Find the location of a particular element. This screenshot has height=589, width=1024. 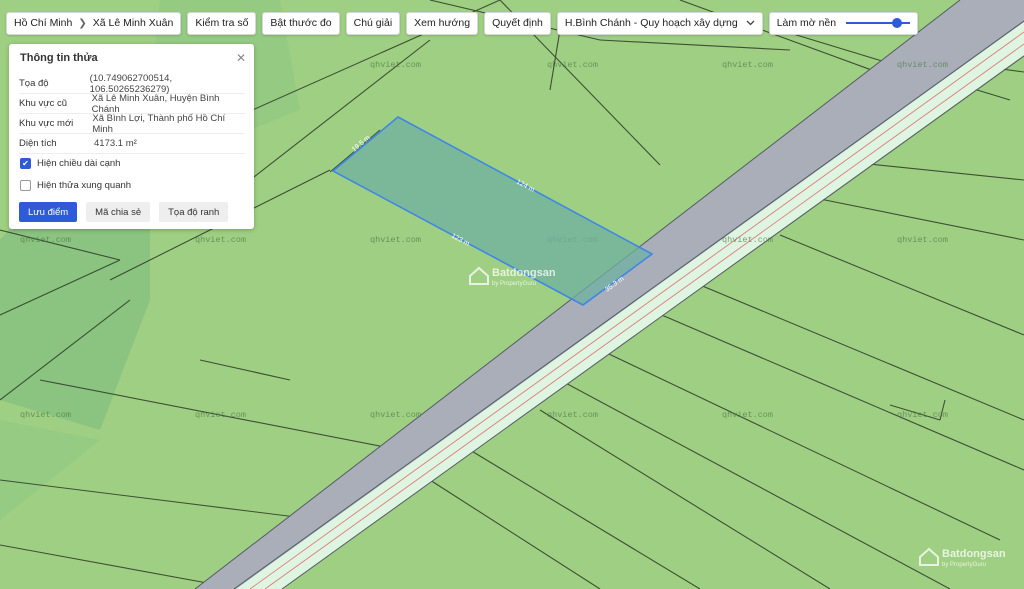

chevron-right-icon: ❯ is located at coordinates (82, 23).